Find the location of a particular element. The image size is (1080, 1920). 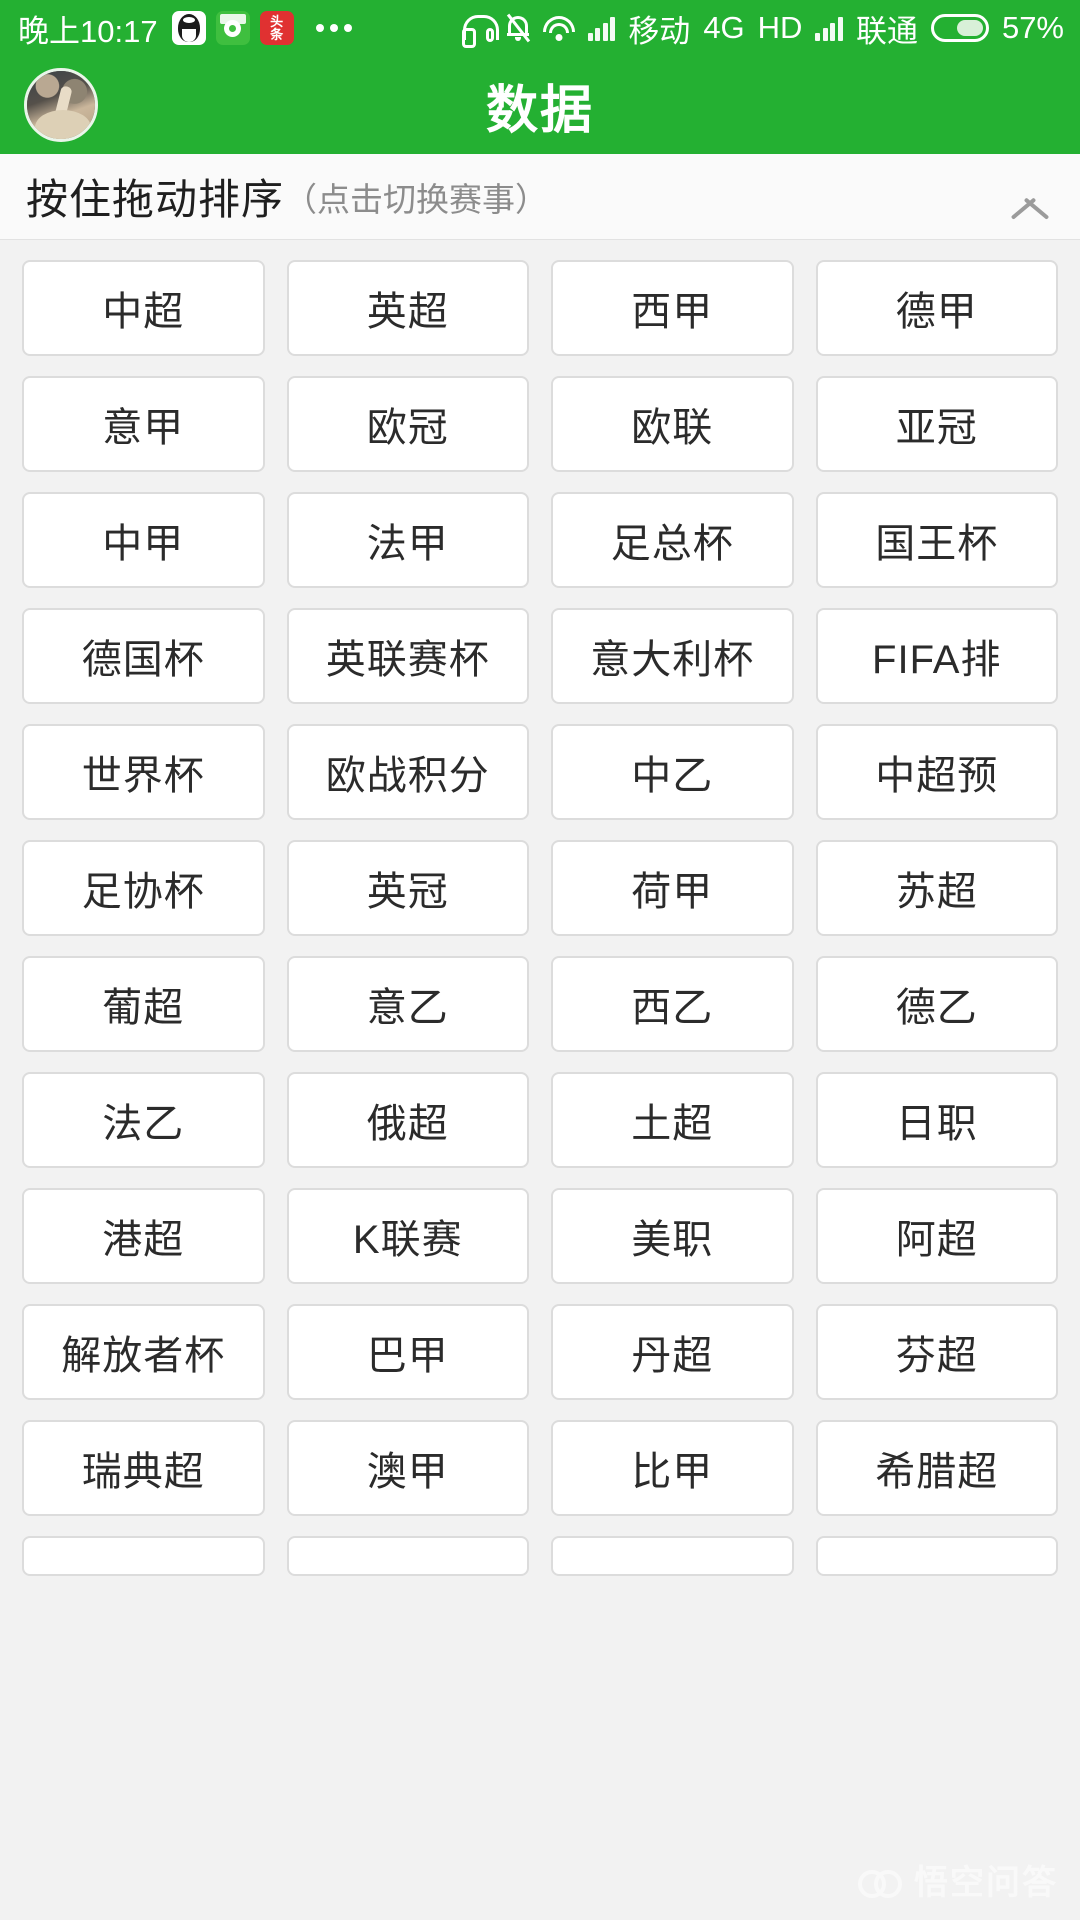

league-cell: 澳甲 is located at coordinates (407, 1468).